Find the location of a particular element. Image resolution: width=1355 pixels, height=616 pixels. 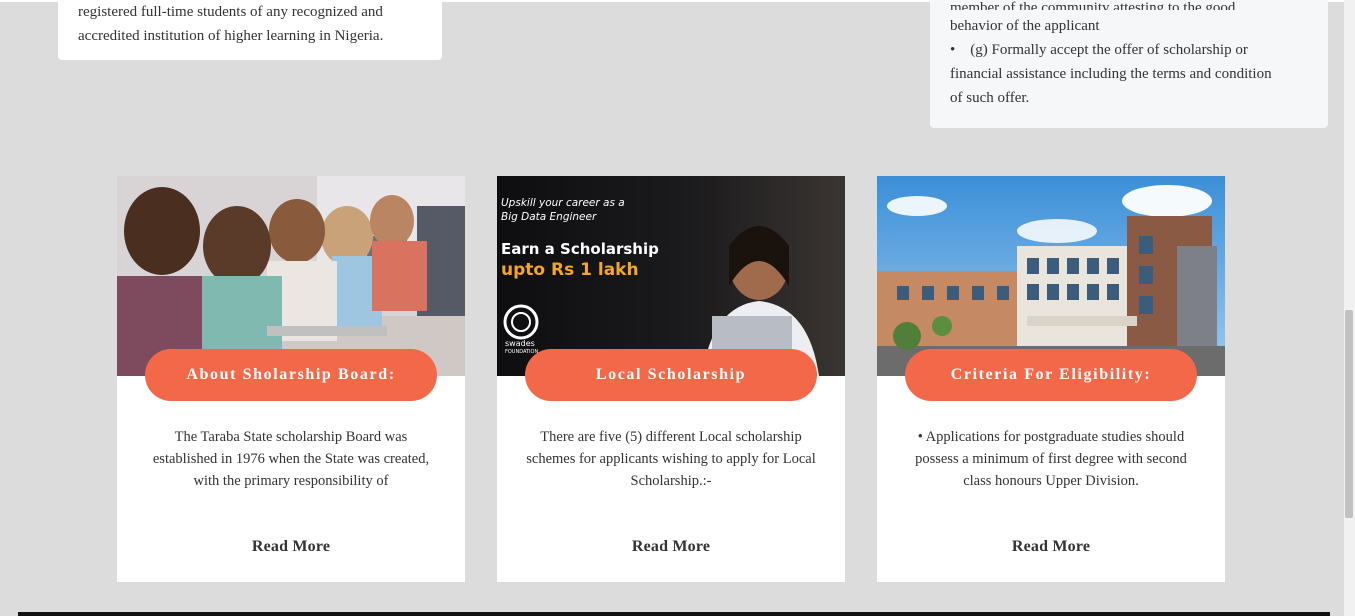

banner-small-line-2: Big Data Engineer is located at coordinates (549, 217).